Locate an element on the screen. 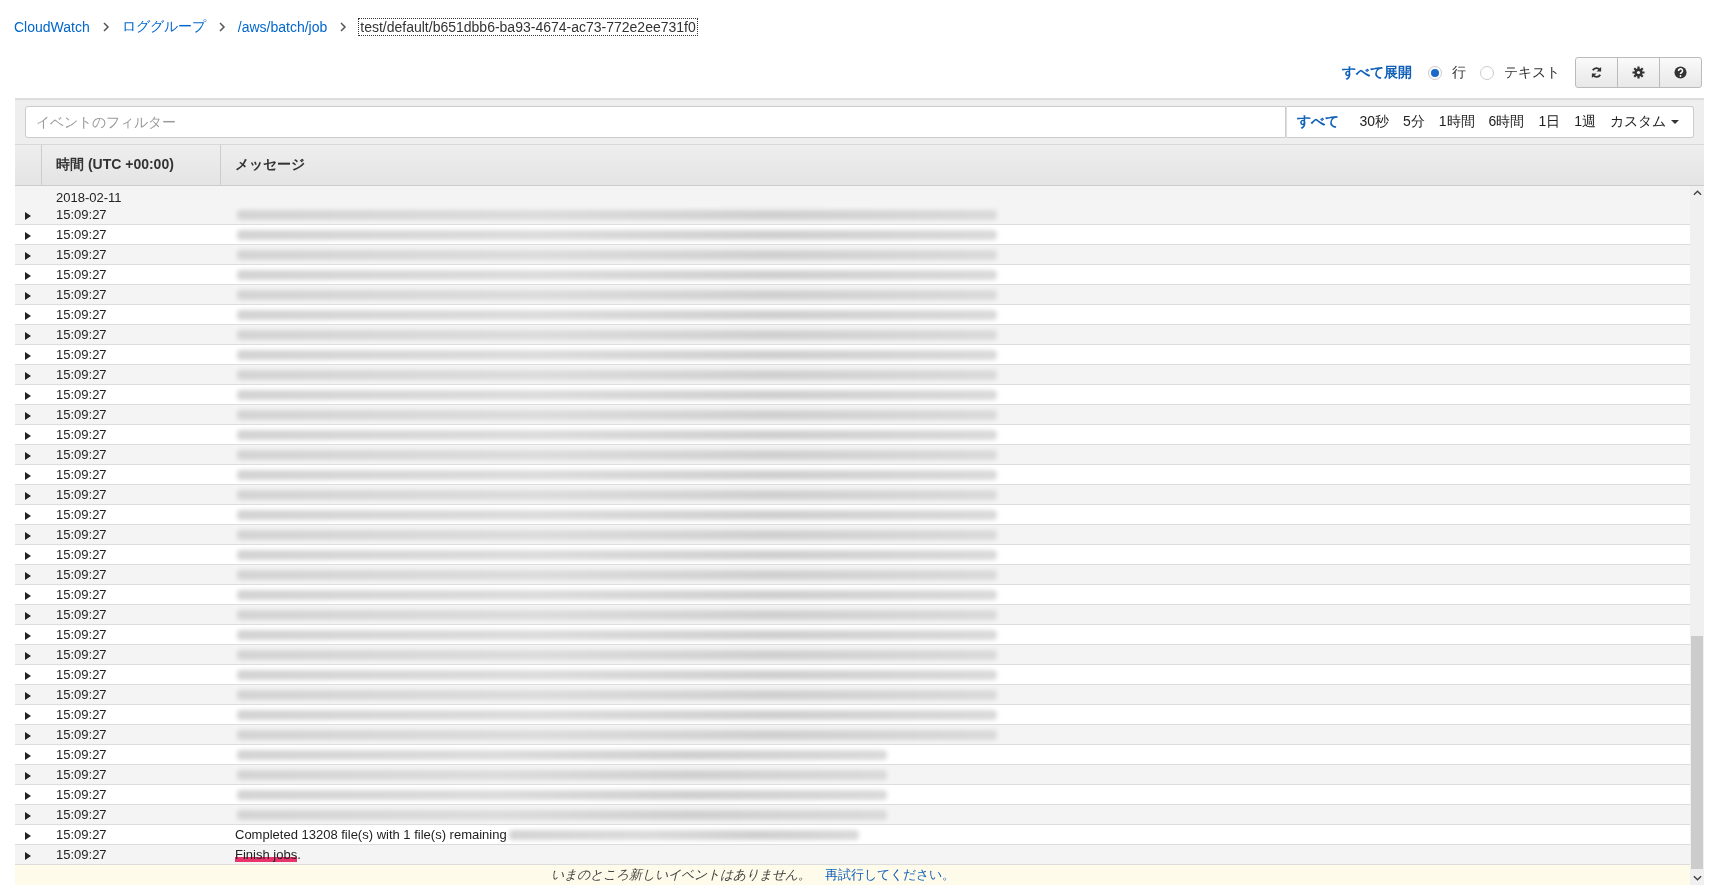  scroll-up-icon is located at coordinates (1697, 193).